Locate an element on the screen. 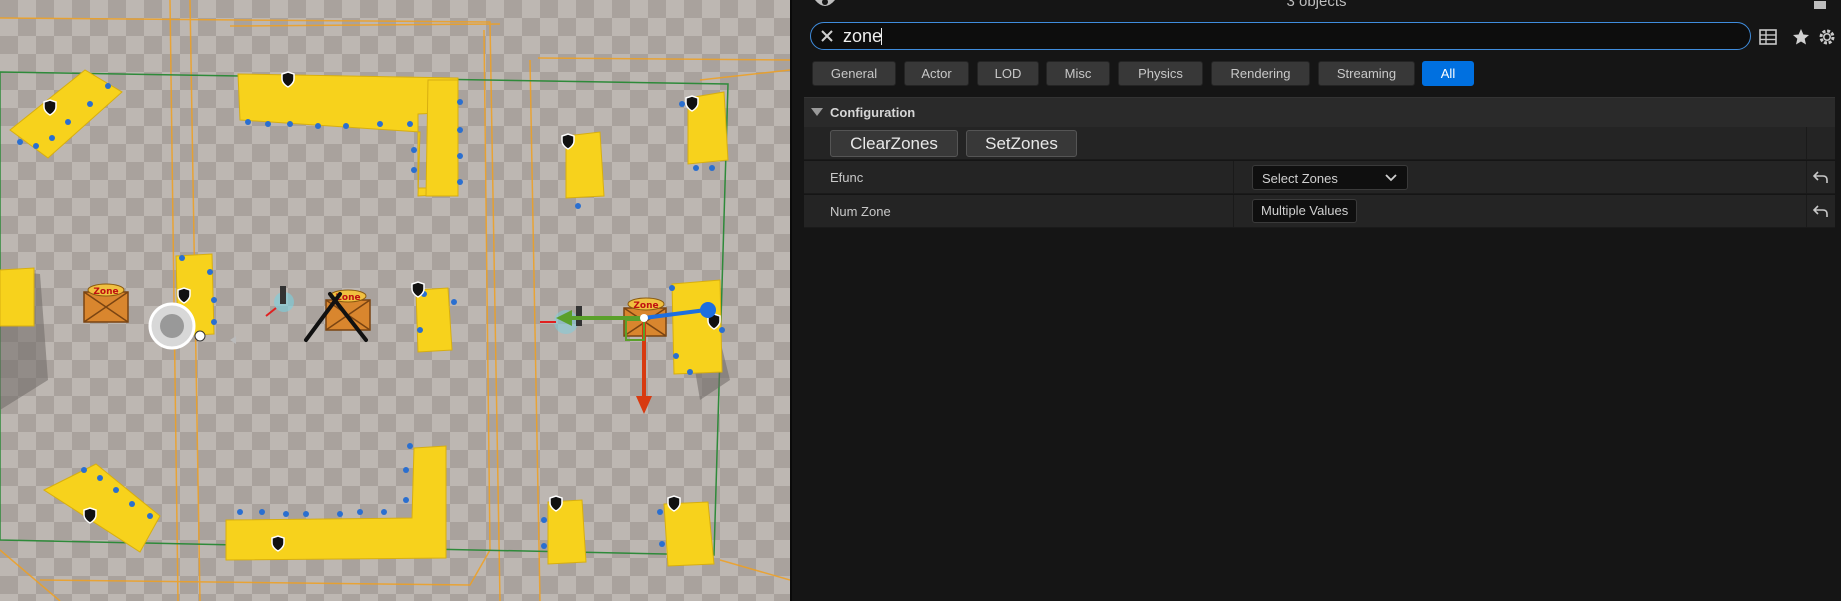  filter-rendering: Rendering is located at coordinates (1260, 73).